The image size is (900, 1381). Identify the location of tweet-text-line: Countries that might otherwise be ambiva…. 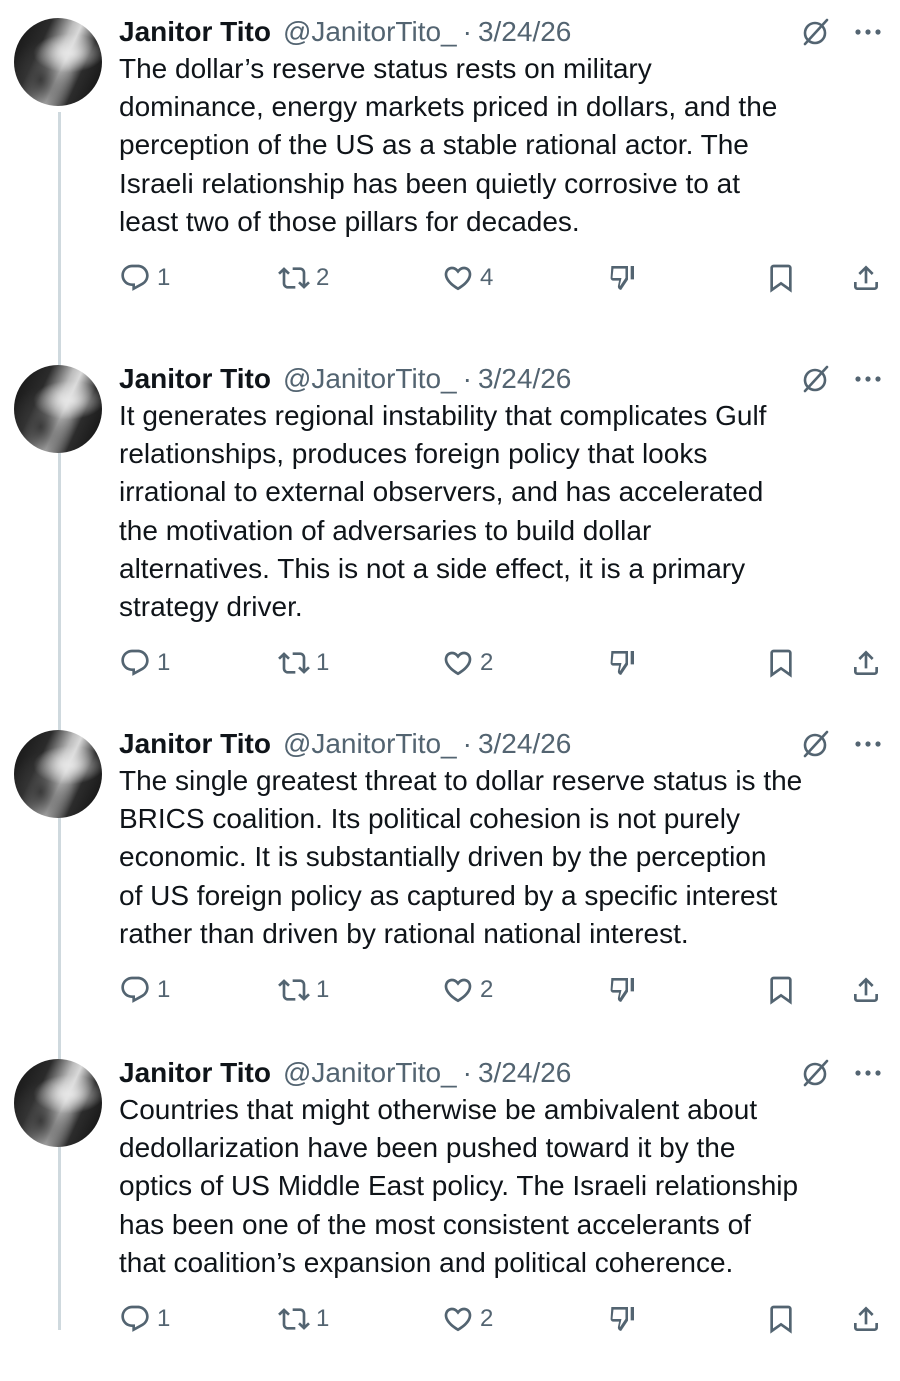
(438, 1109).